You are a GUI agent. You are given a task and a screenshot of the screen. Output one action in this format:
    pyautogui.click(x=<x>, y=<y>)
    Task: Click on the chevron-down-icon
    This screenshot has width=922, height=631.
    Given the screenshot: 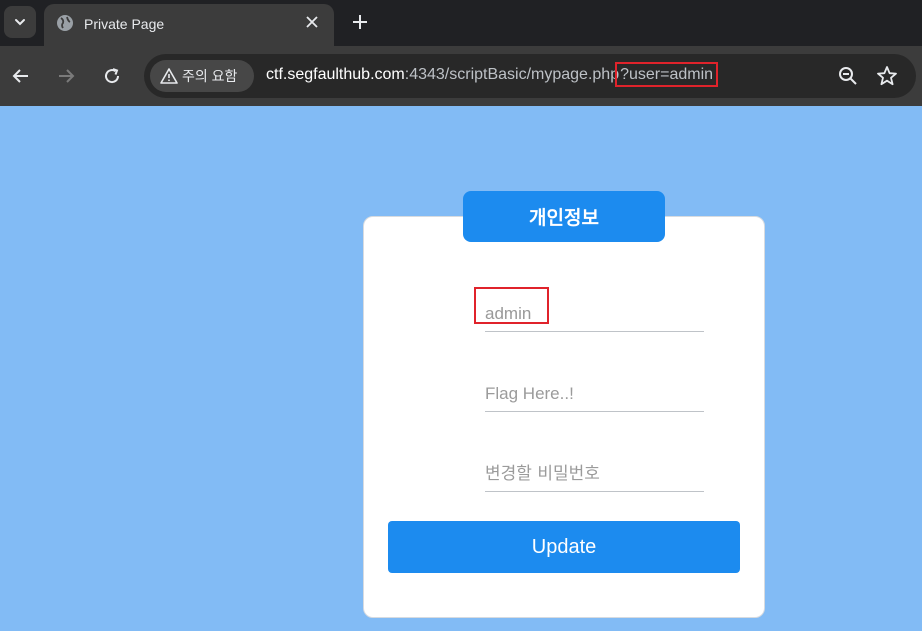 What is the action you would take?
    pyautogui.click(x=20, y=22)
    